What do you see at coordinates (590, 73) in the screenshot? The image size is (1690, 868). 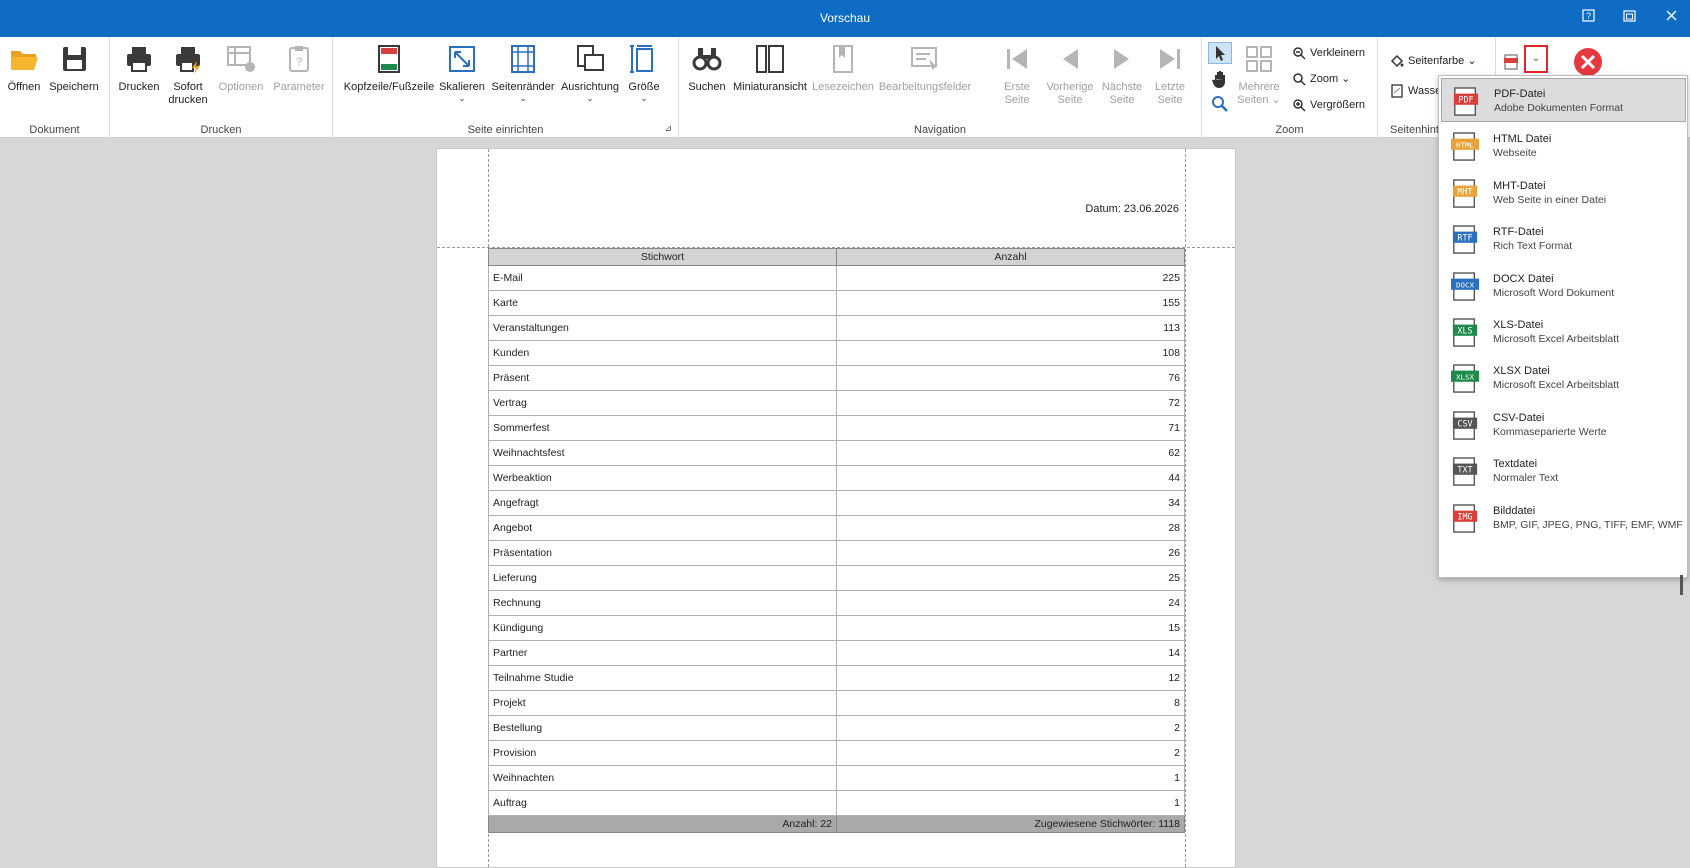 I see `orientation-button: Ausrichtung ⌄` at bounding box center [590, 73].